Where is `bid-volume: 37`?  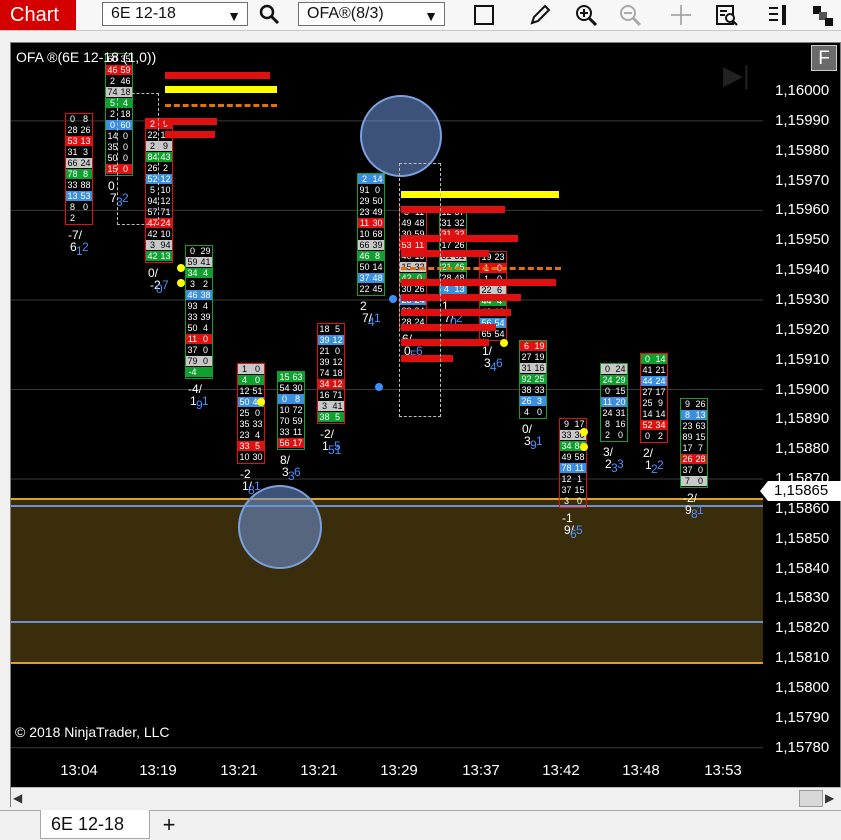
bid-volume: 37 is located at coordinates (687, 470).